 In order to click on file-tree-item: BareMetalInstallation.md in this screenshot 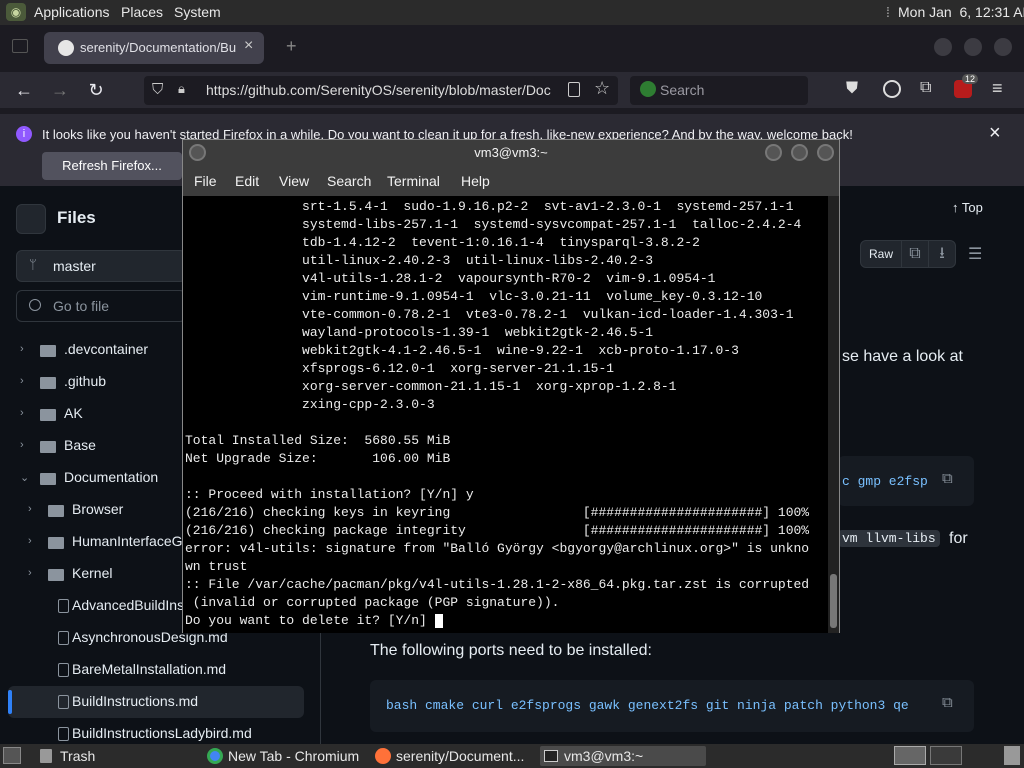, I will do `click(160, 670)`.